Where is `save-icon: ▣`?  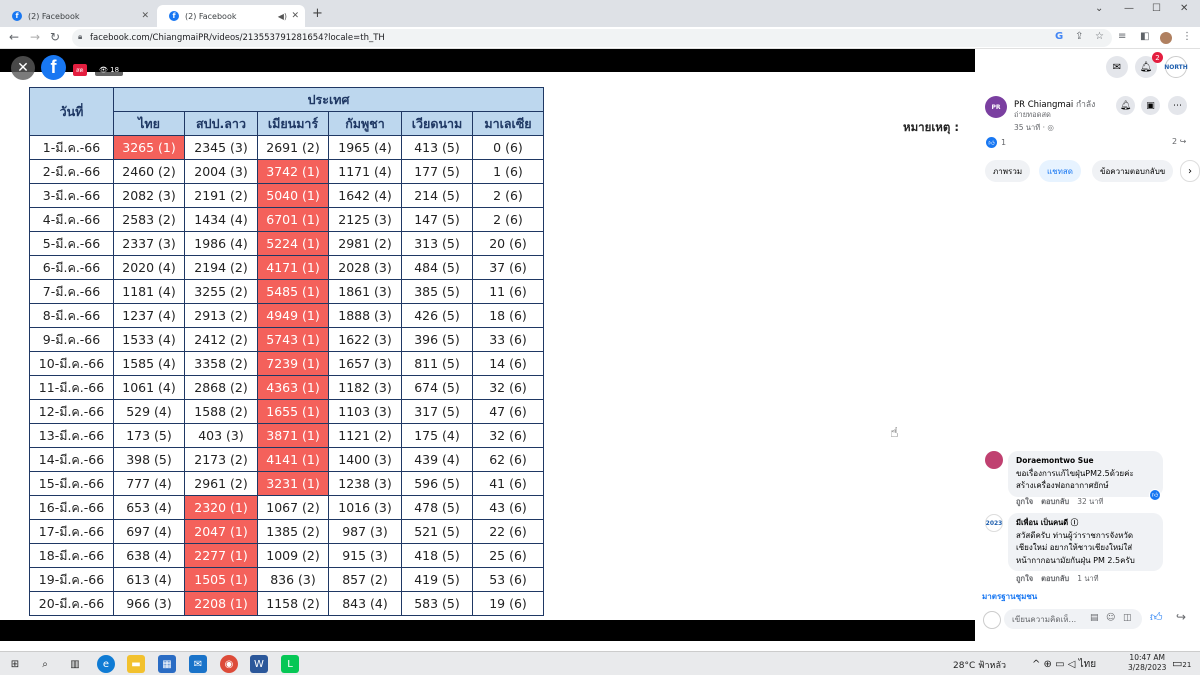 save-icon: ▣ is located at coordinates (1150, 105).